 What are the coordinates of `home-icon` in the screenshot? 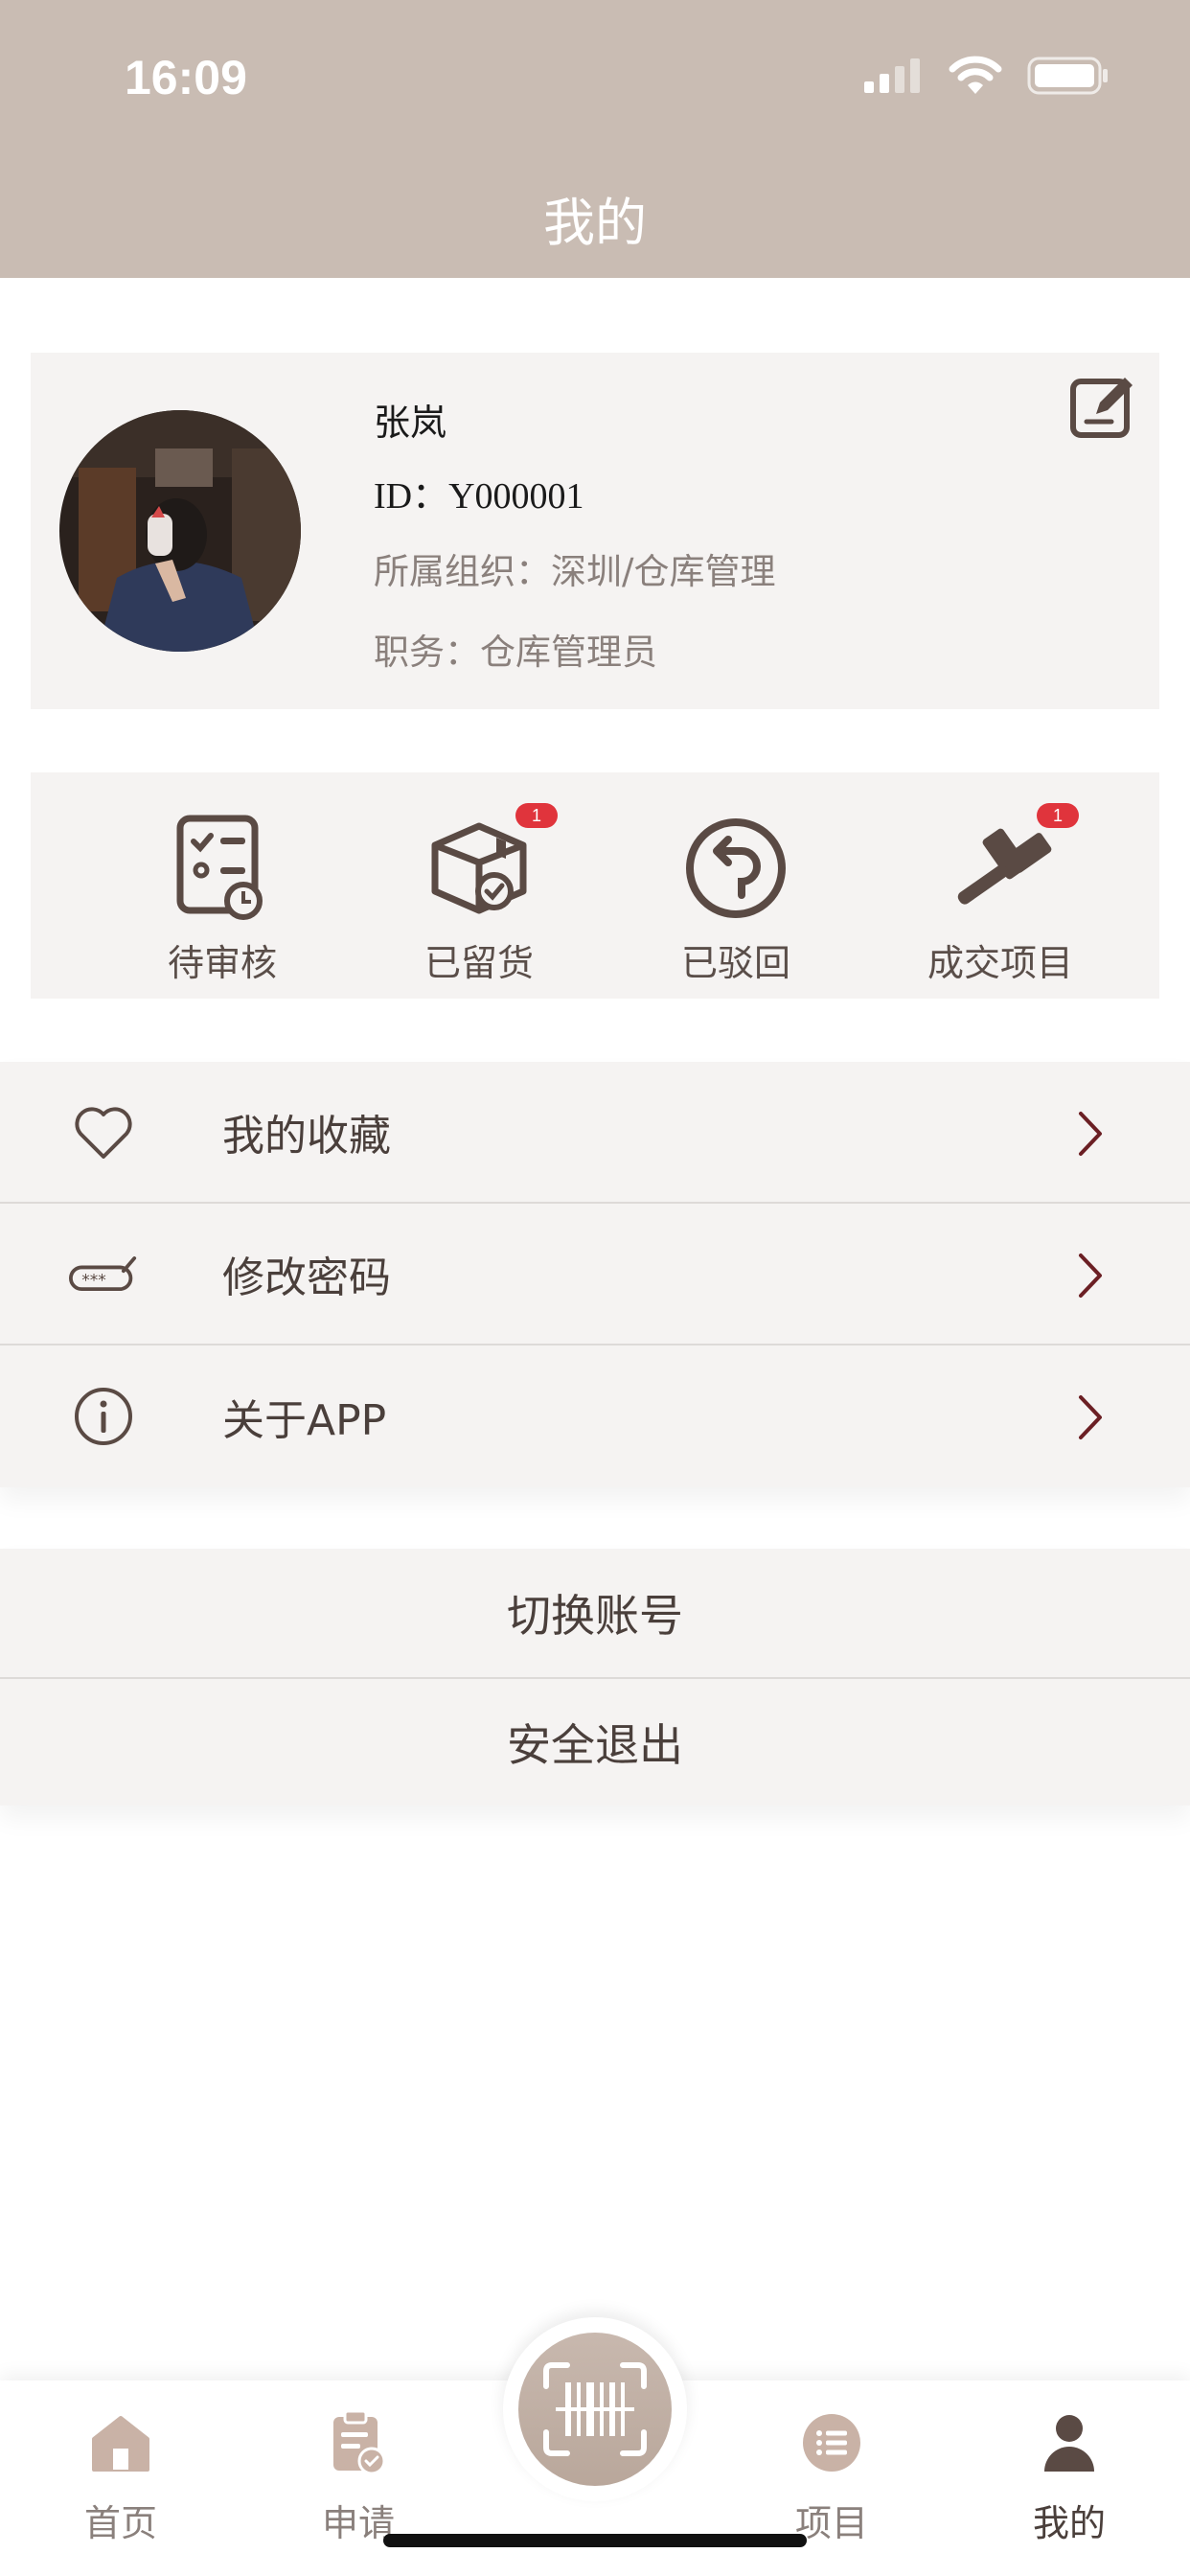 It's located at (121, 2444).